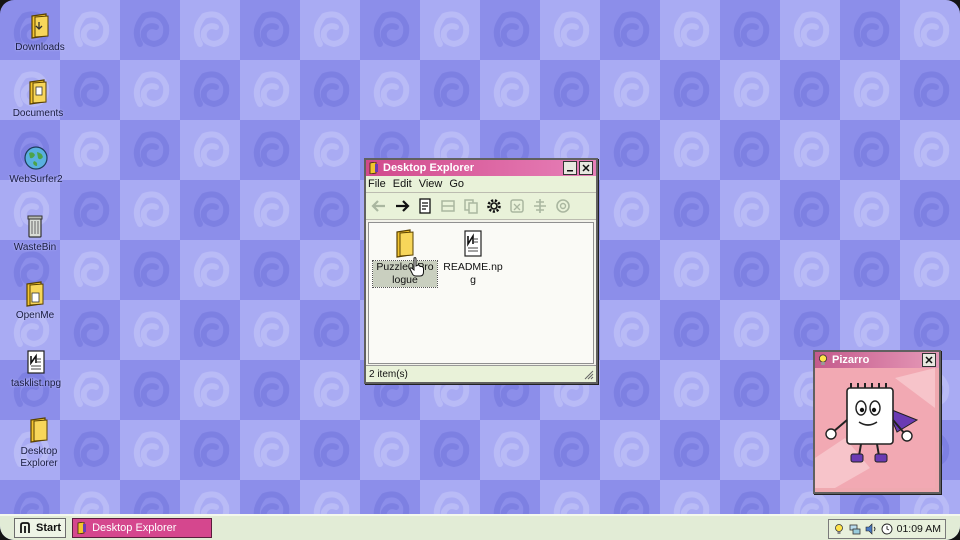 The height and width of the screenshot is (540, 960). I want to click on globe-icon, so click(36, 158).